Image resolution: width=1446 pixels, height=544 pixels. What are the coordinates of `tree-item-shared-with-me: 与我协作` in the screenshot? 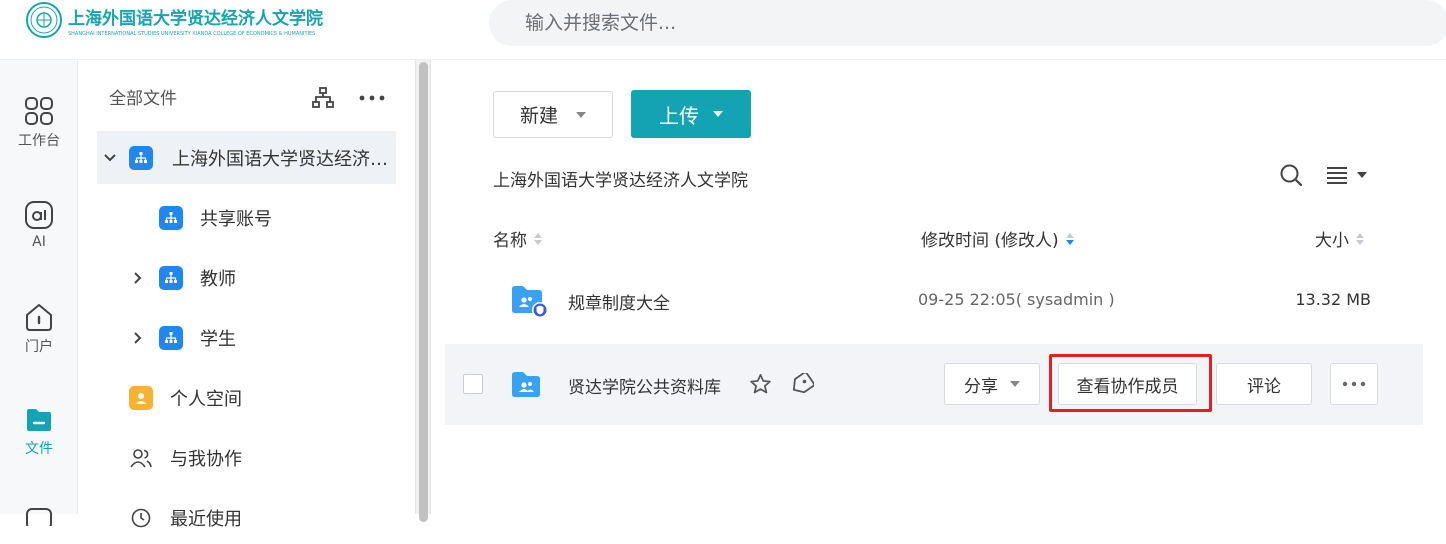 It's located at (246, 457).